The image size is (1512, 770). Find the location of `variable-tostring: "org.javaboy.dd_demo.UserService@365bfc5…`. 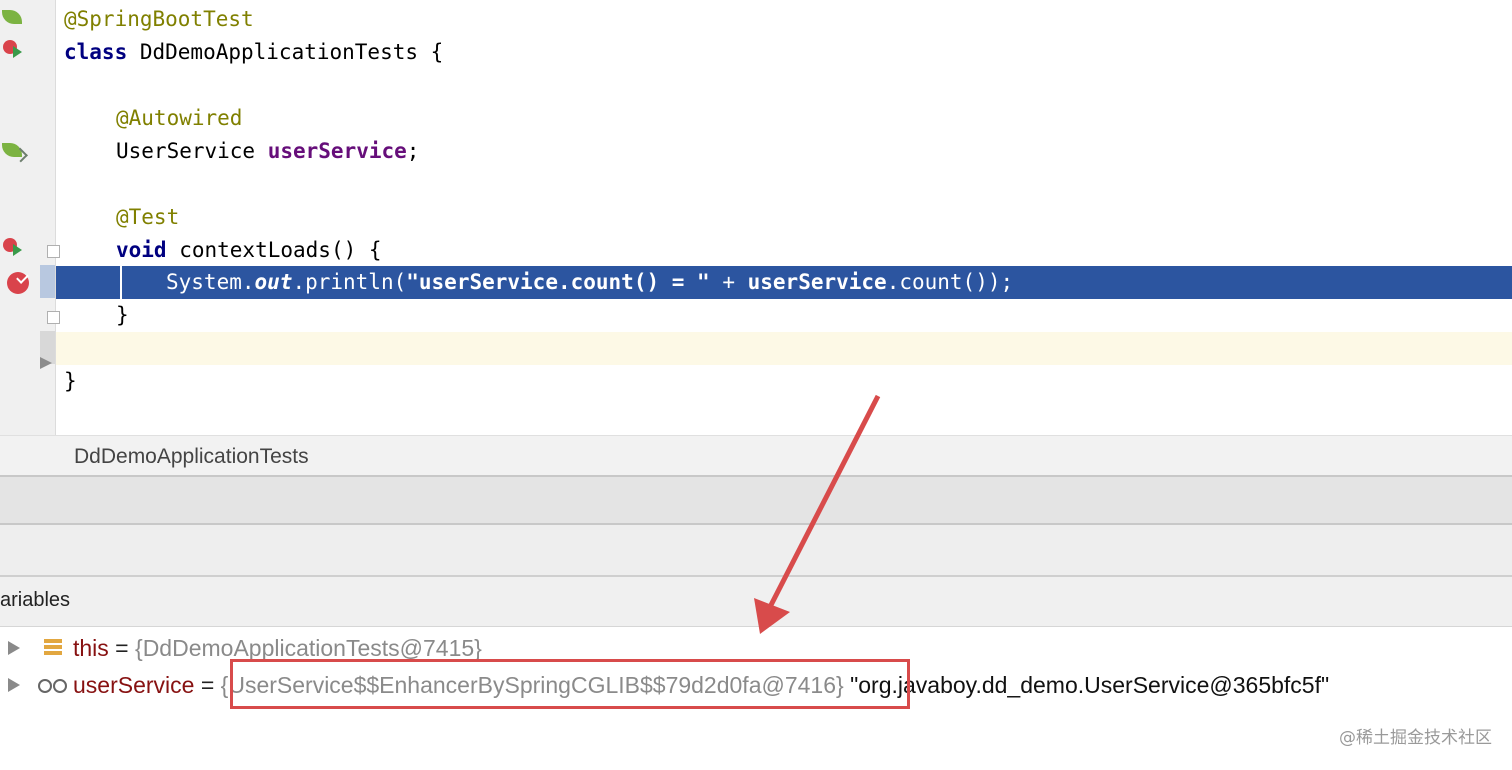

variable-tostring: "org.javaboy.dd_demo.UserService@365bfc5… is located at coordinates (1086, 685).